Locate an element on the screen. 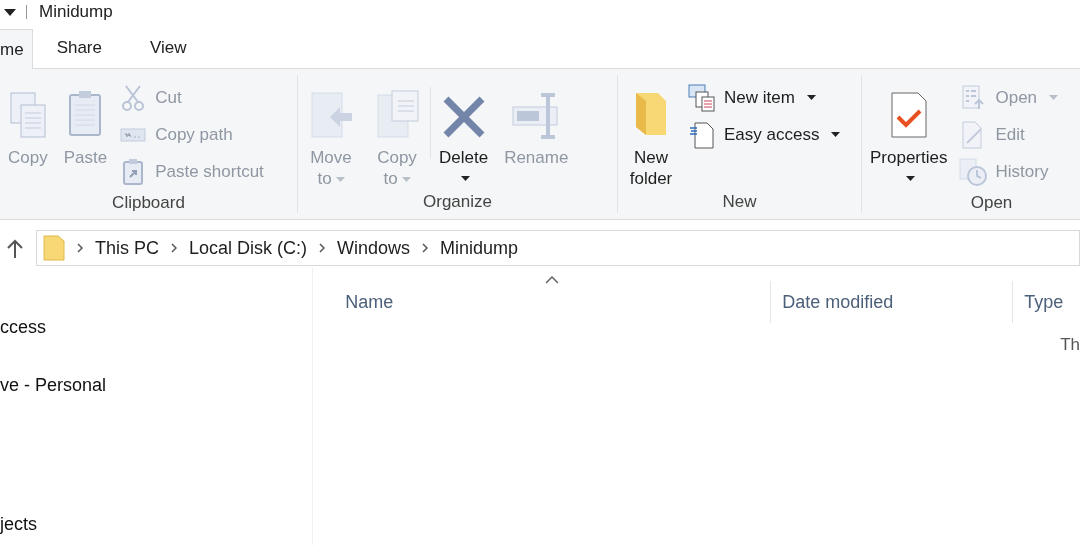 Image resolution: width=1080 pixels, height=545 pixels. document-icon is located at coordinates (702, 134).